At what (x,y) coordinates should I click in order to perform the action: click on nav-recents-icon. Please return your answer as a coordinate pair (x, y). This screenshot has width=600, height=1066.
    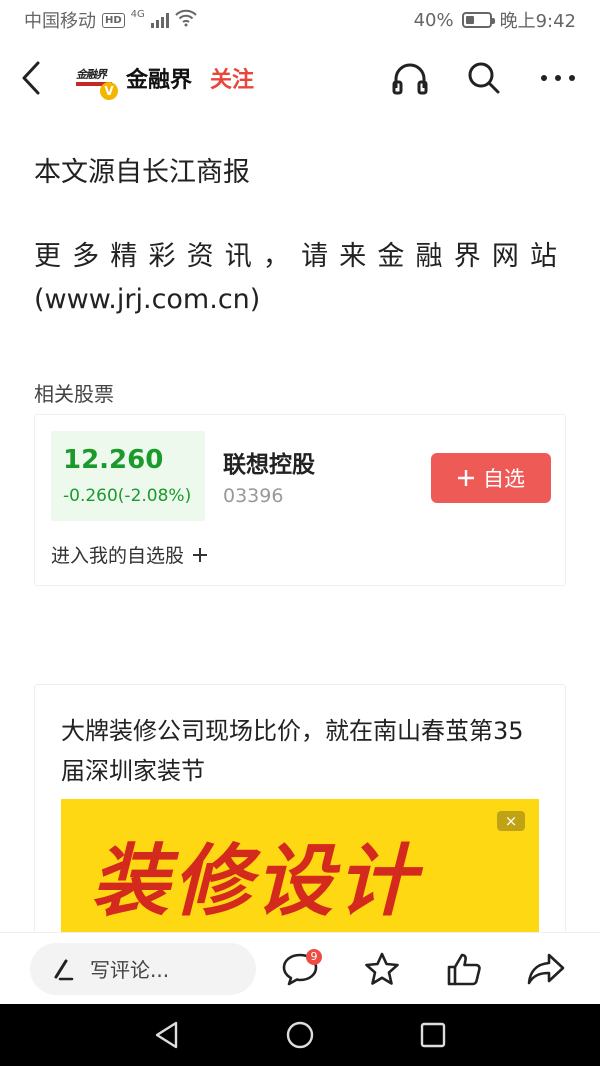
    Looking at the image, I should click on (433, 1035).